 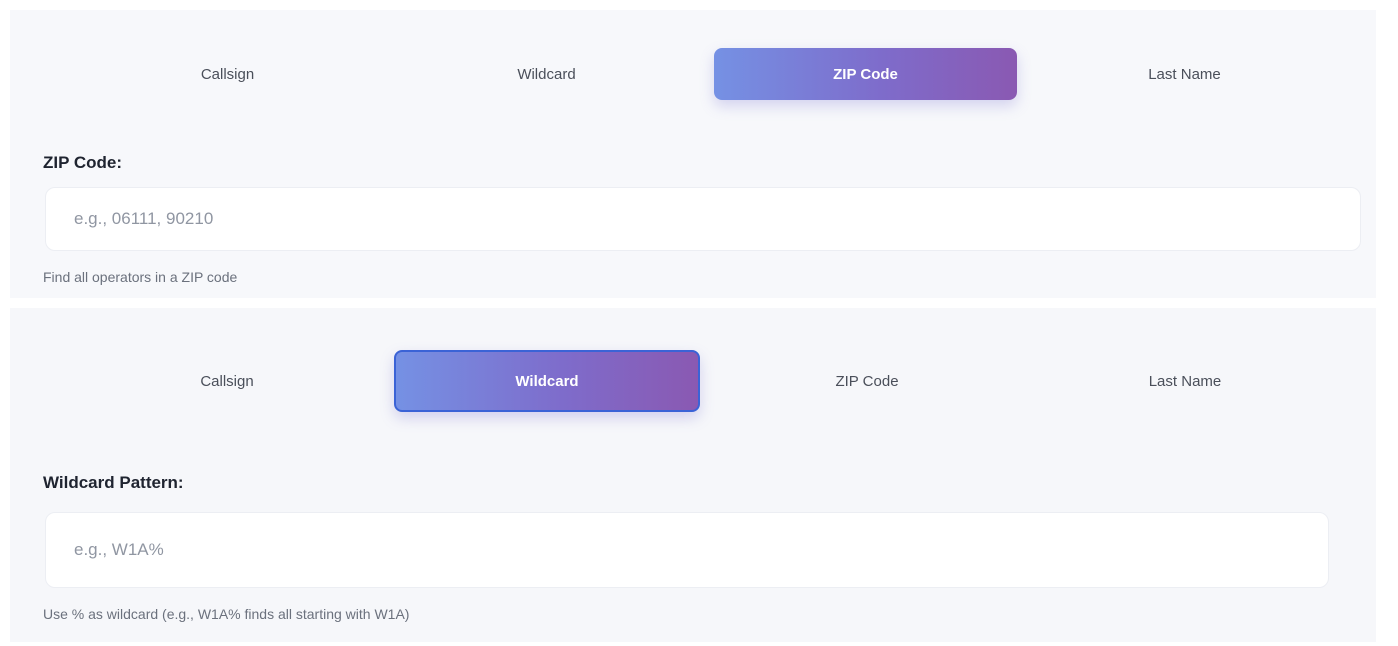 I want to click on zip-code-hint: Find all operators in a ZIP code, so click(x=140, y=277).